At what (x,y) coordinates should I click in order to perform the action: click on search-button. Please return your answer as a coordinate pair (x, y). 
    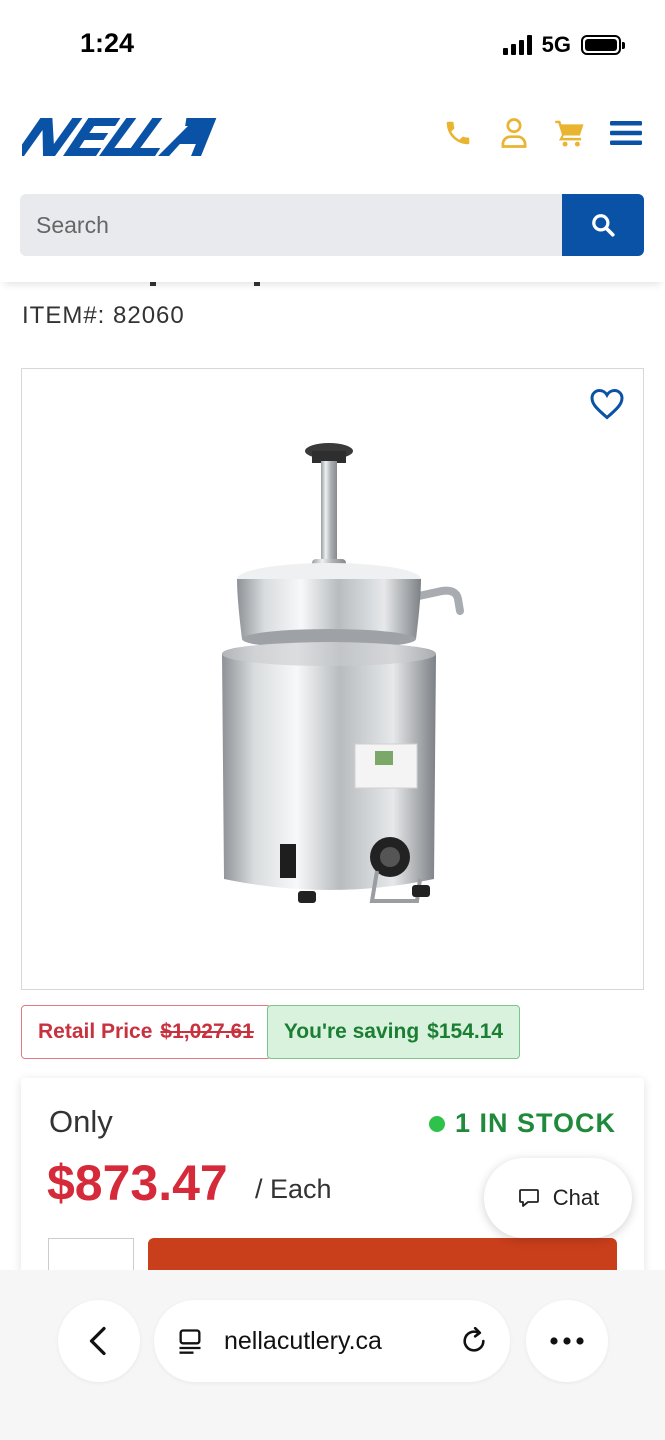
    Looking at the image, I should click on (603, 225).